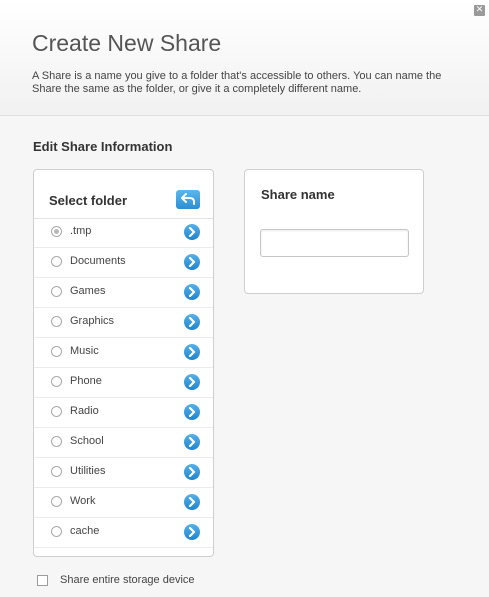 The width and height of the screenshot is (489, 597). Describe the element at coordinates (334, 243) in the screenshot. I see `share-name-input` at that location.